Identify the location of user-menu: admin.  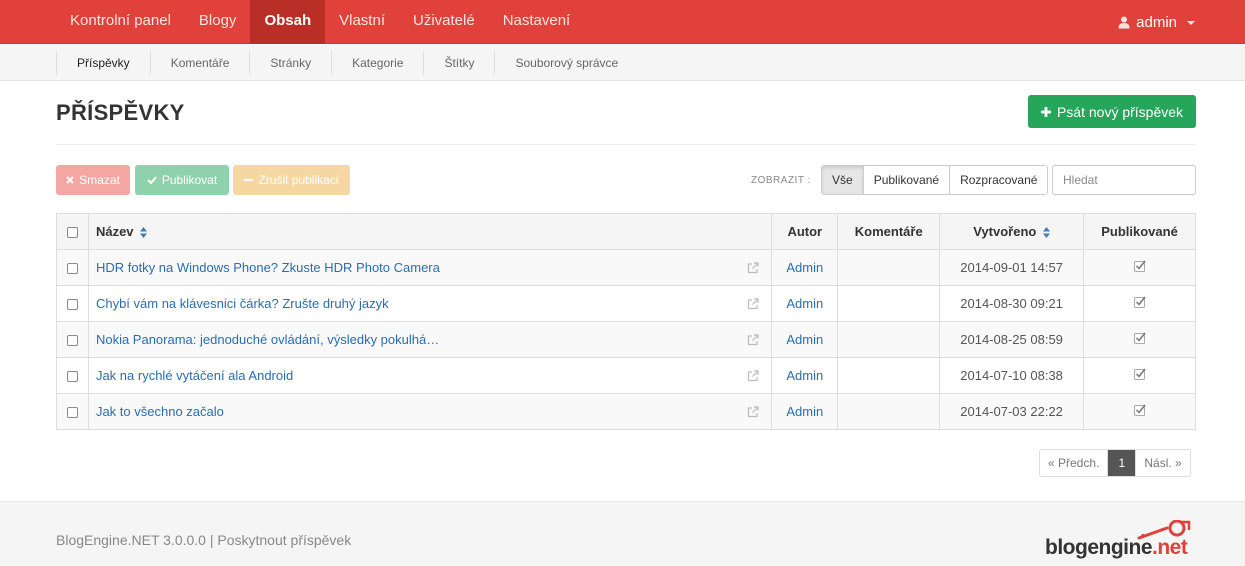
(1156, 22).